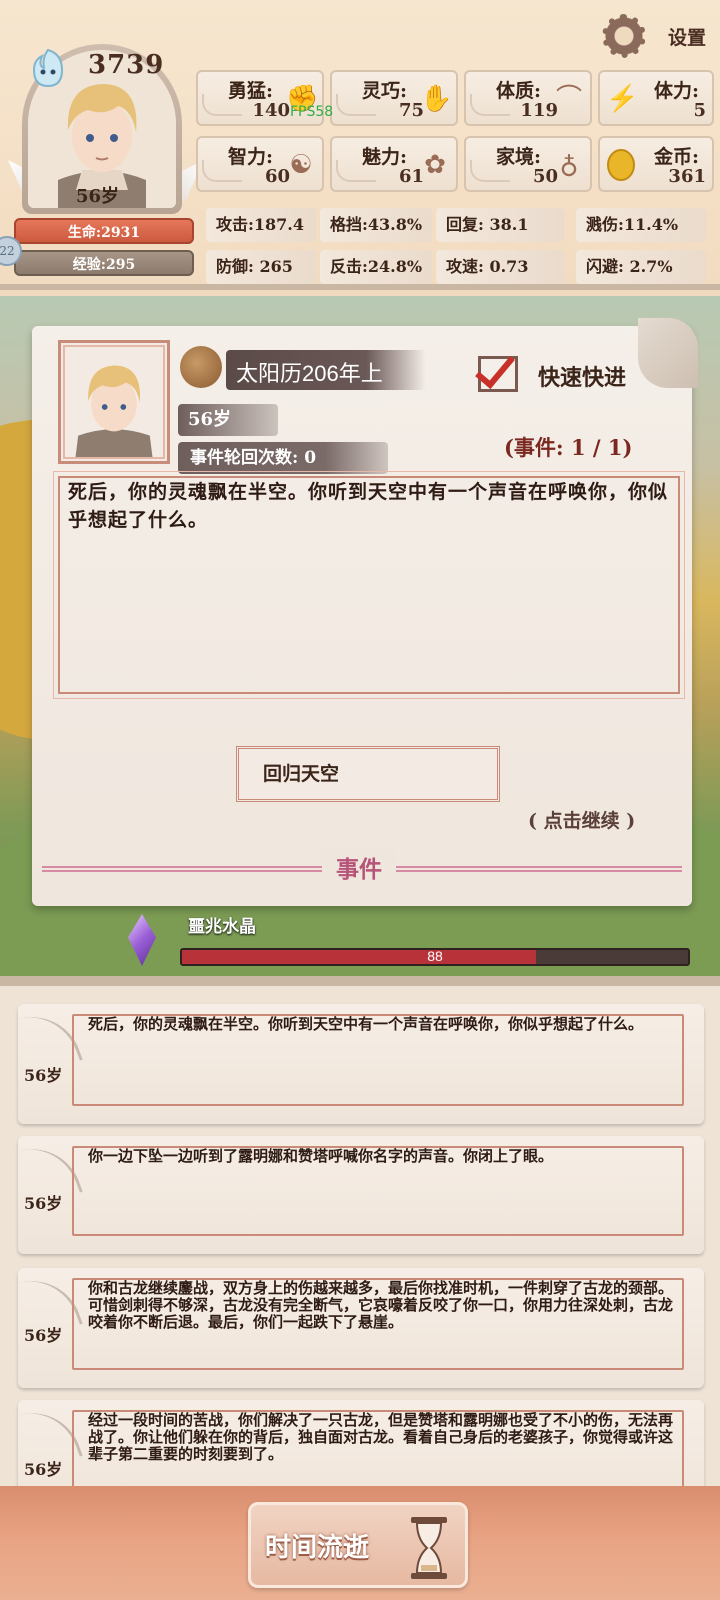  Describe the element at coordinates (677, 91) in the screenshot. I see `energy-label: 体力:` at that location.